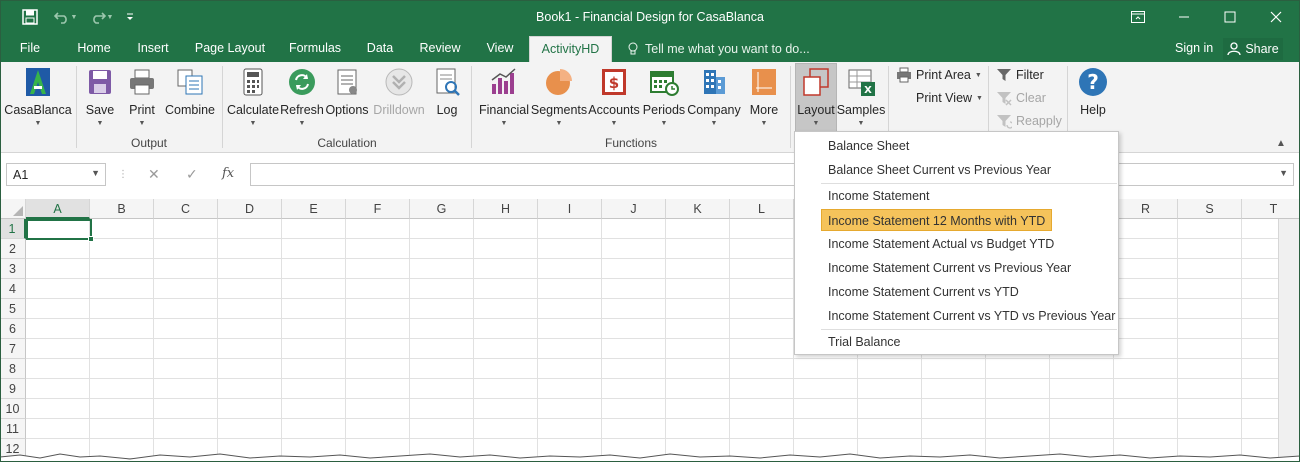 The image size is (1300, 462). I want to click on help-button: ? Help, so click(1093, 98).